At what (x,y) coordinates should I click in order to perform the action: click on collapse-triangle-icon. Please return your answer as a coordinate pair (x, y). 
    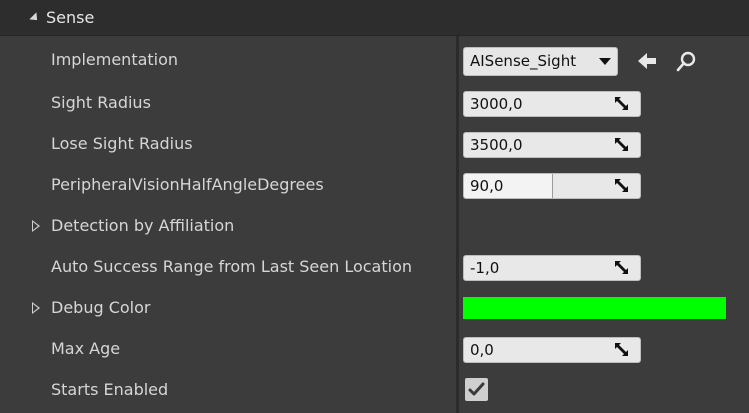
    Looking at the image, I should click on (35, 17).